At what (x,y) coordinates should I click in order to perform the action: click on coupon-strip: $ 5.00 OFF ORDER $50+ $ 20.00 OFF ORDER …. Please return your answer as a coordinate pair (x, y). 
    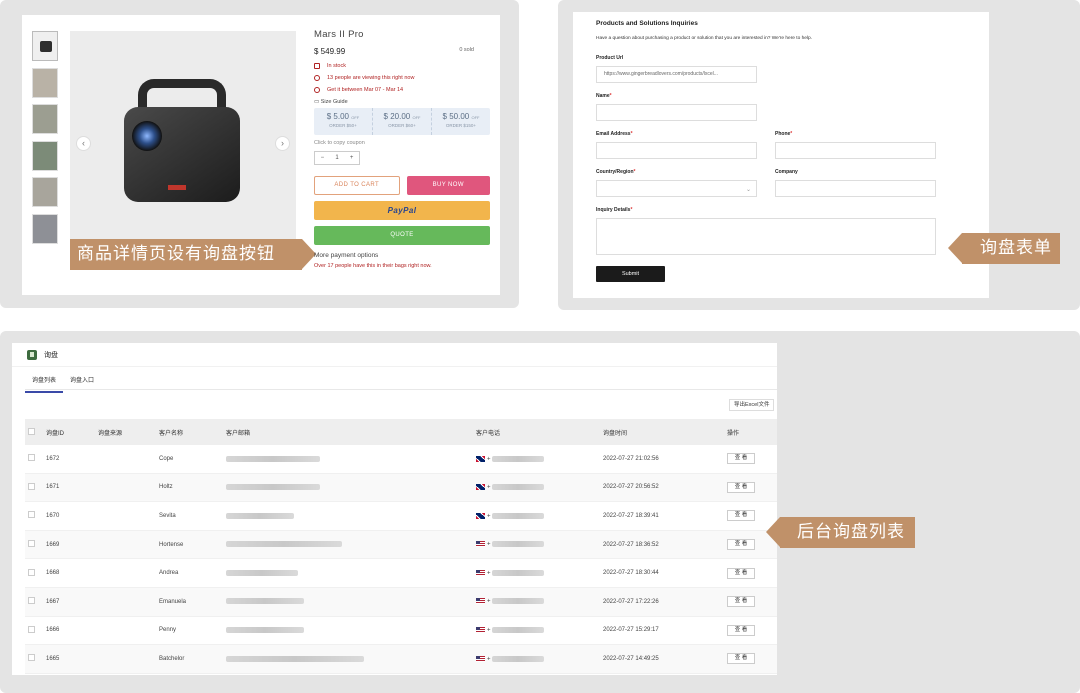
    Looking at the image, I should click on (402, 121).